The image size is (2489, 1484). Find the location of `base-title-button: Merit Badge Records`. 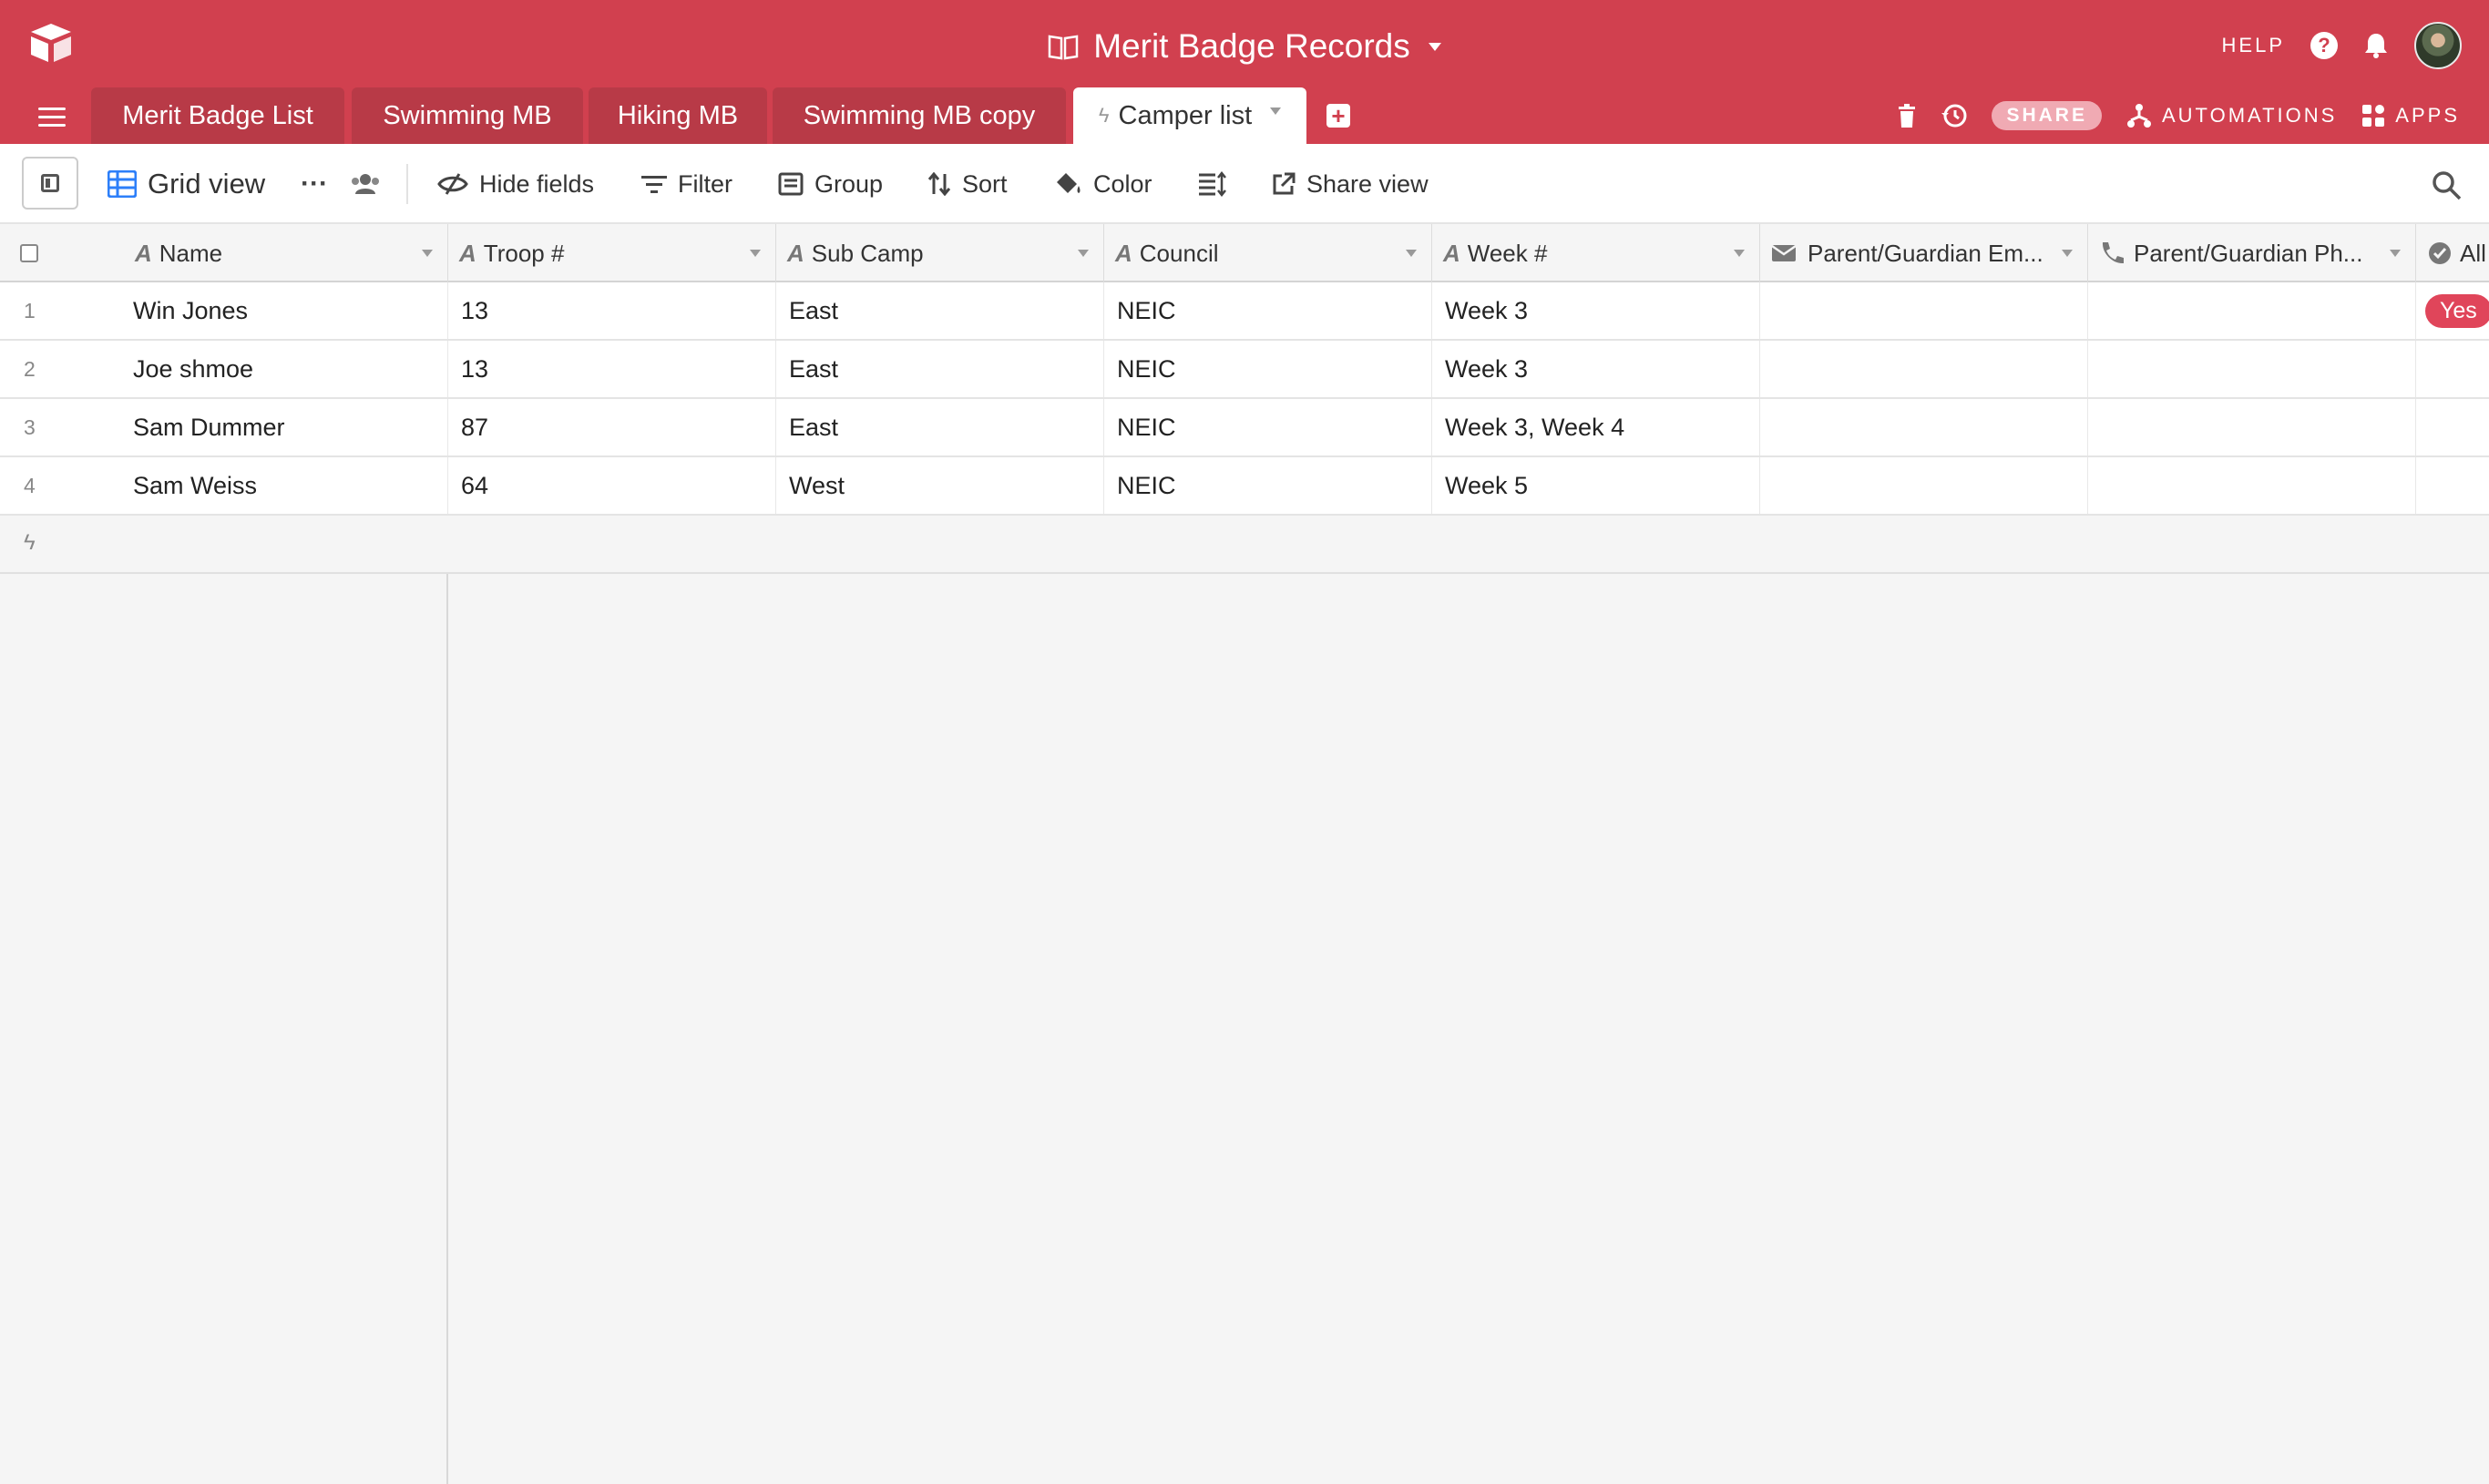

base-title-button: Merit Badge Records is located at coordinates (1244, 46).